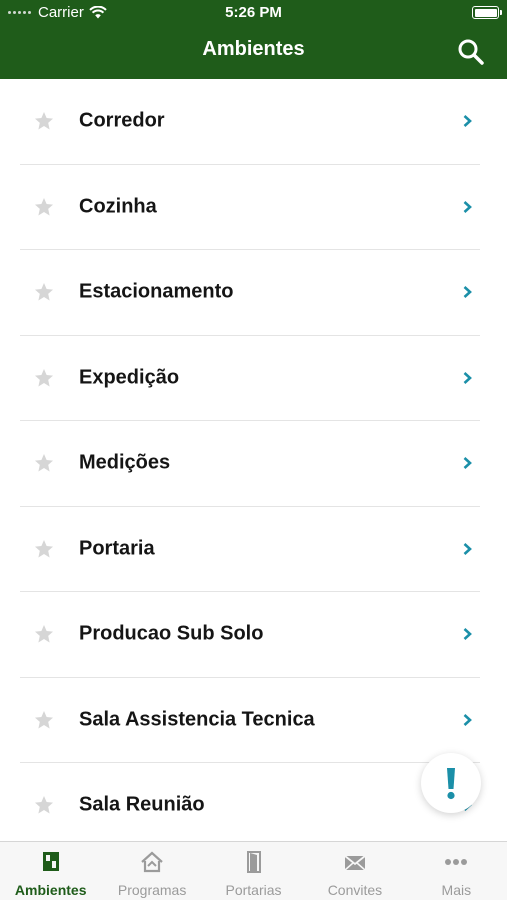  What do you see at coordinates (122, 120) in the screenshot?
I see `list-item-label: Corredor` at bounding box center [122, 120].